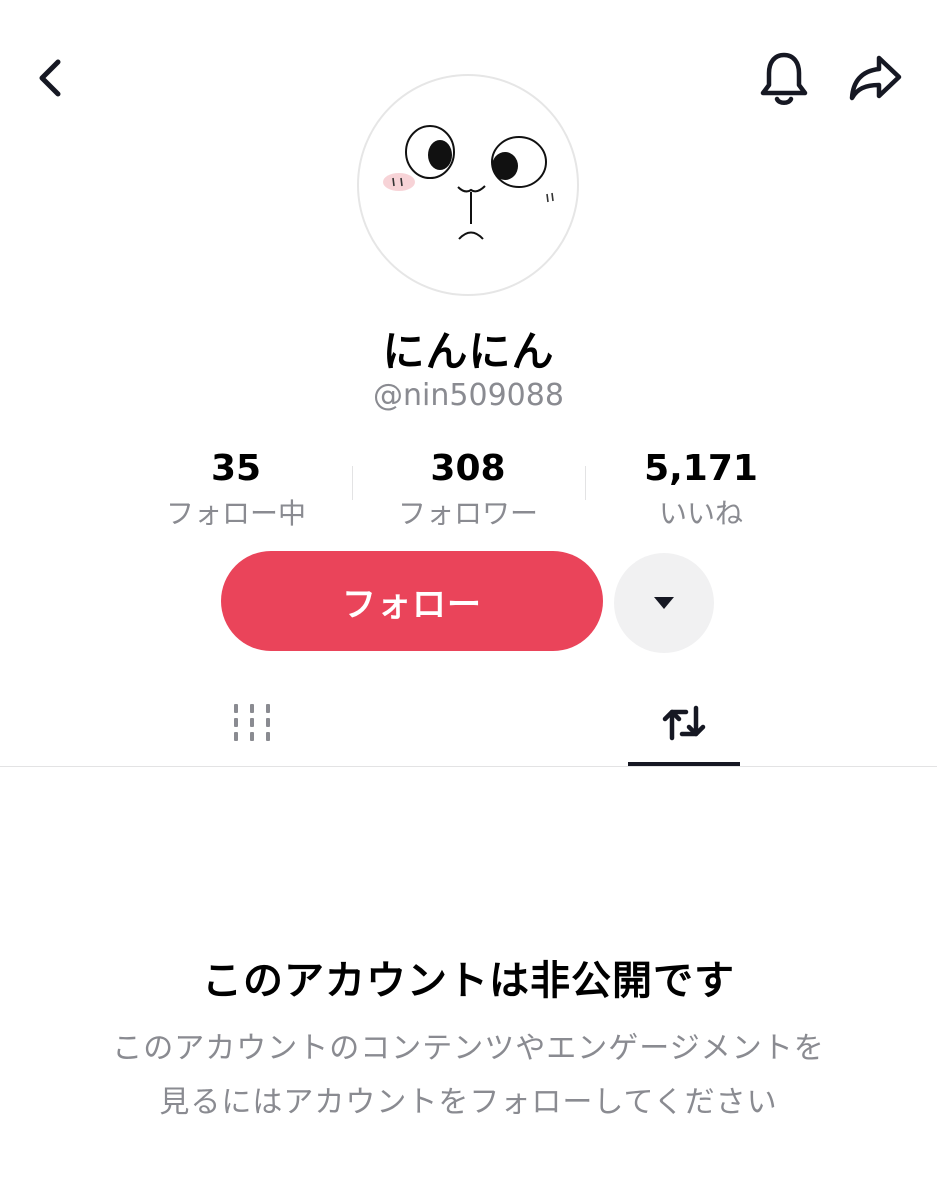 The image size is (937, 1200). I want to click on notification-bell-button, so click(784, 78).